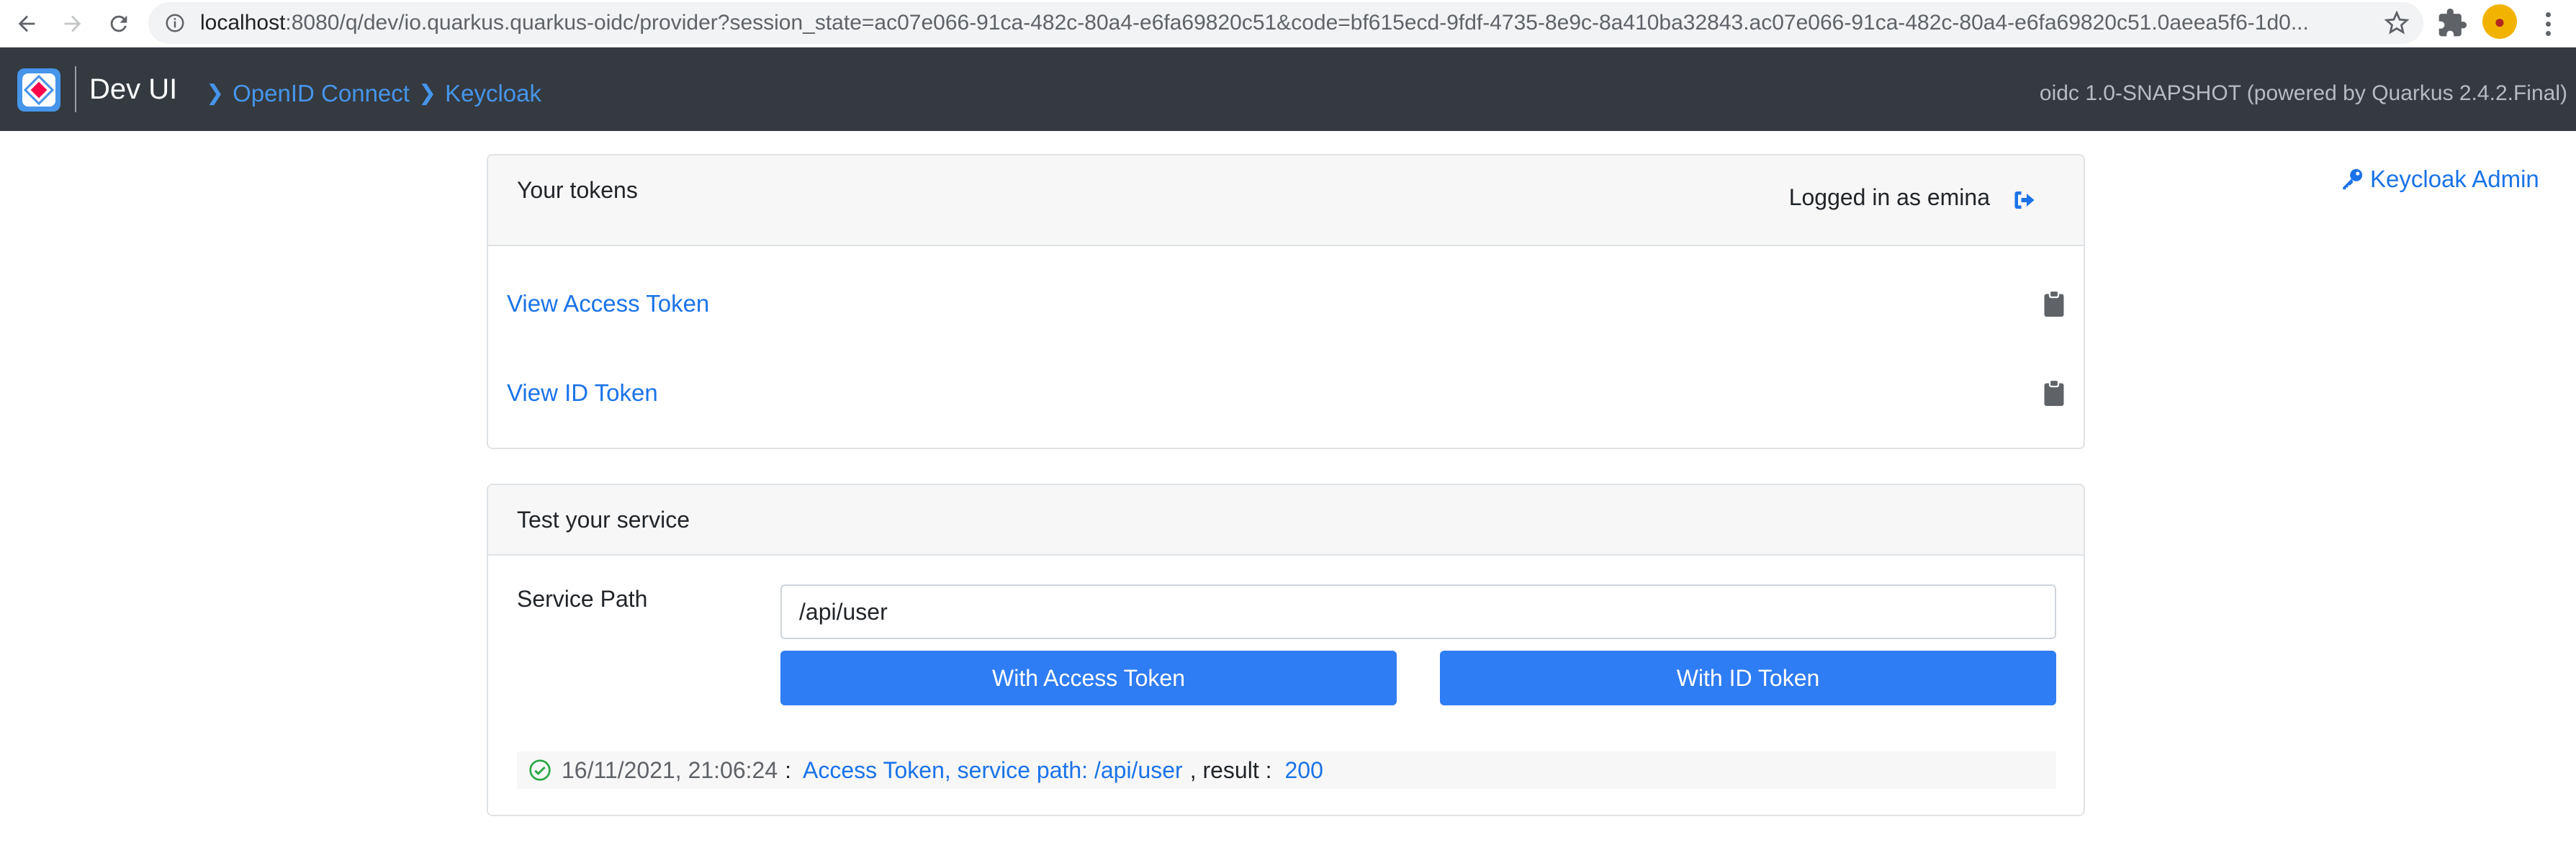  What do you see at coordinates (133, 89) in the screenshot?
I see `devui-title: Dev UI` at bounding box center [133, 89].